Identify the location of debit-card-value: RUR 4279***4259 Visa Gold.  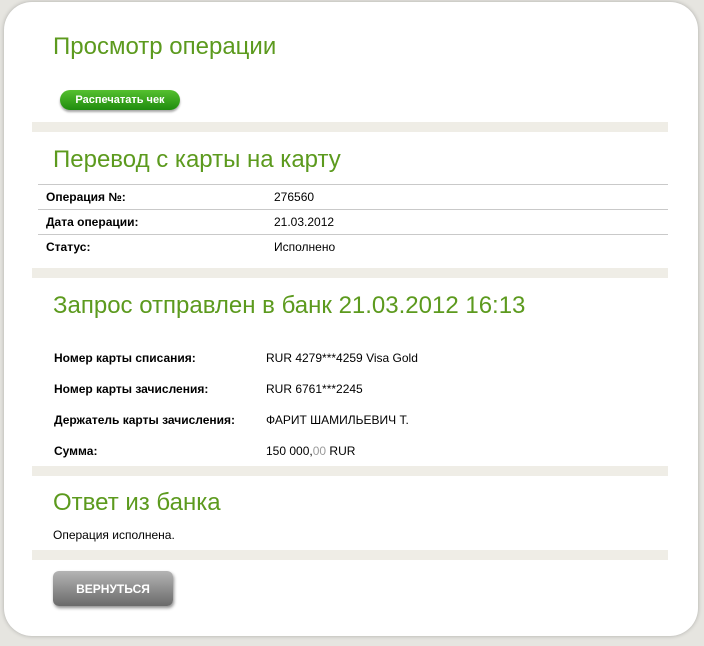
(342, 357).